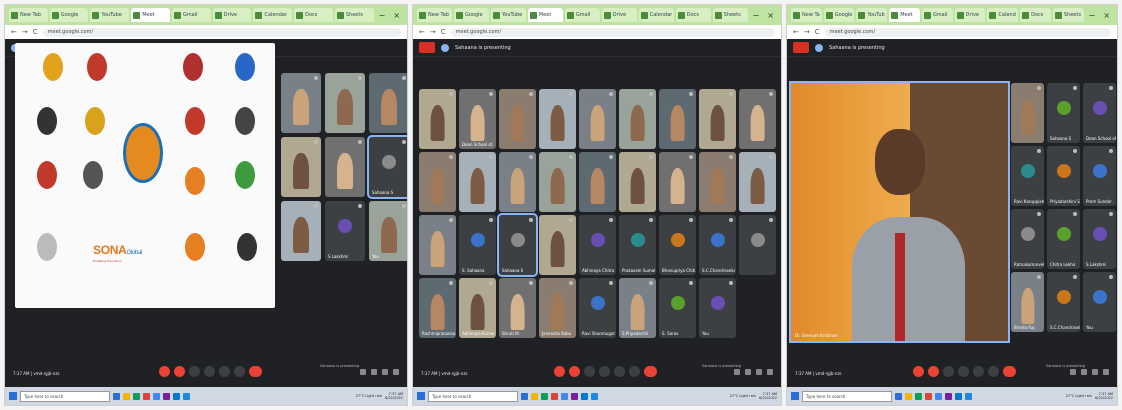  Describe the element at coordinates (477, 245) in the screenshot. I see `participant-tile: S. Sahaana` at that location.